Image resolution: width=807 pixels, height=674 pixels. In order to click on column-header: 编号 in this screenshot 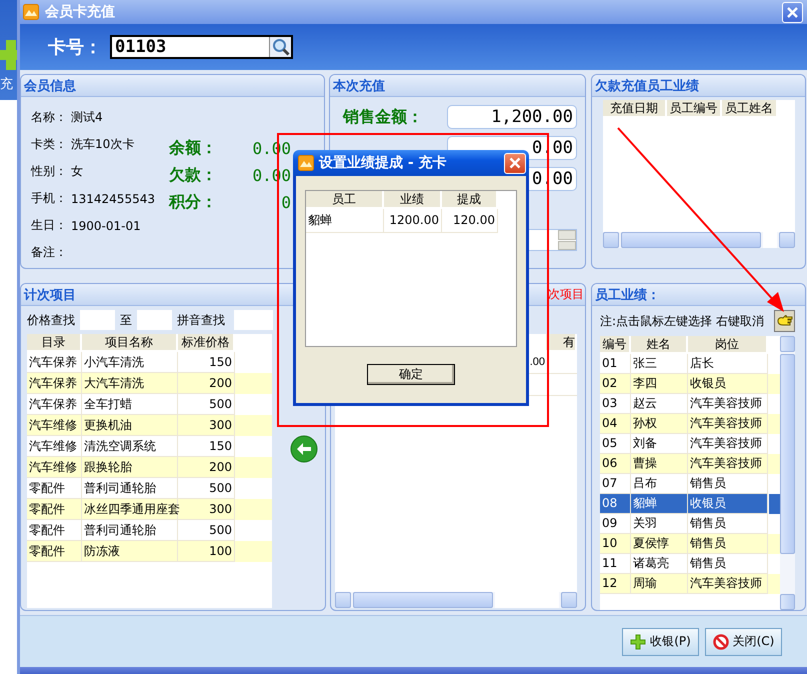, I will do `click(615, 345)`.